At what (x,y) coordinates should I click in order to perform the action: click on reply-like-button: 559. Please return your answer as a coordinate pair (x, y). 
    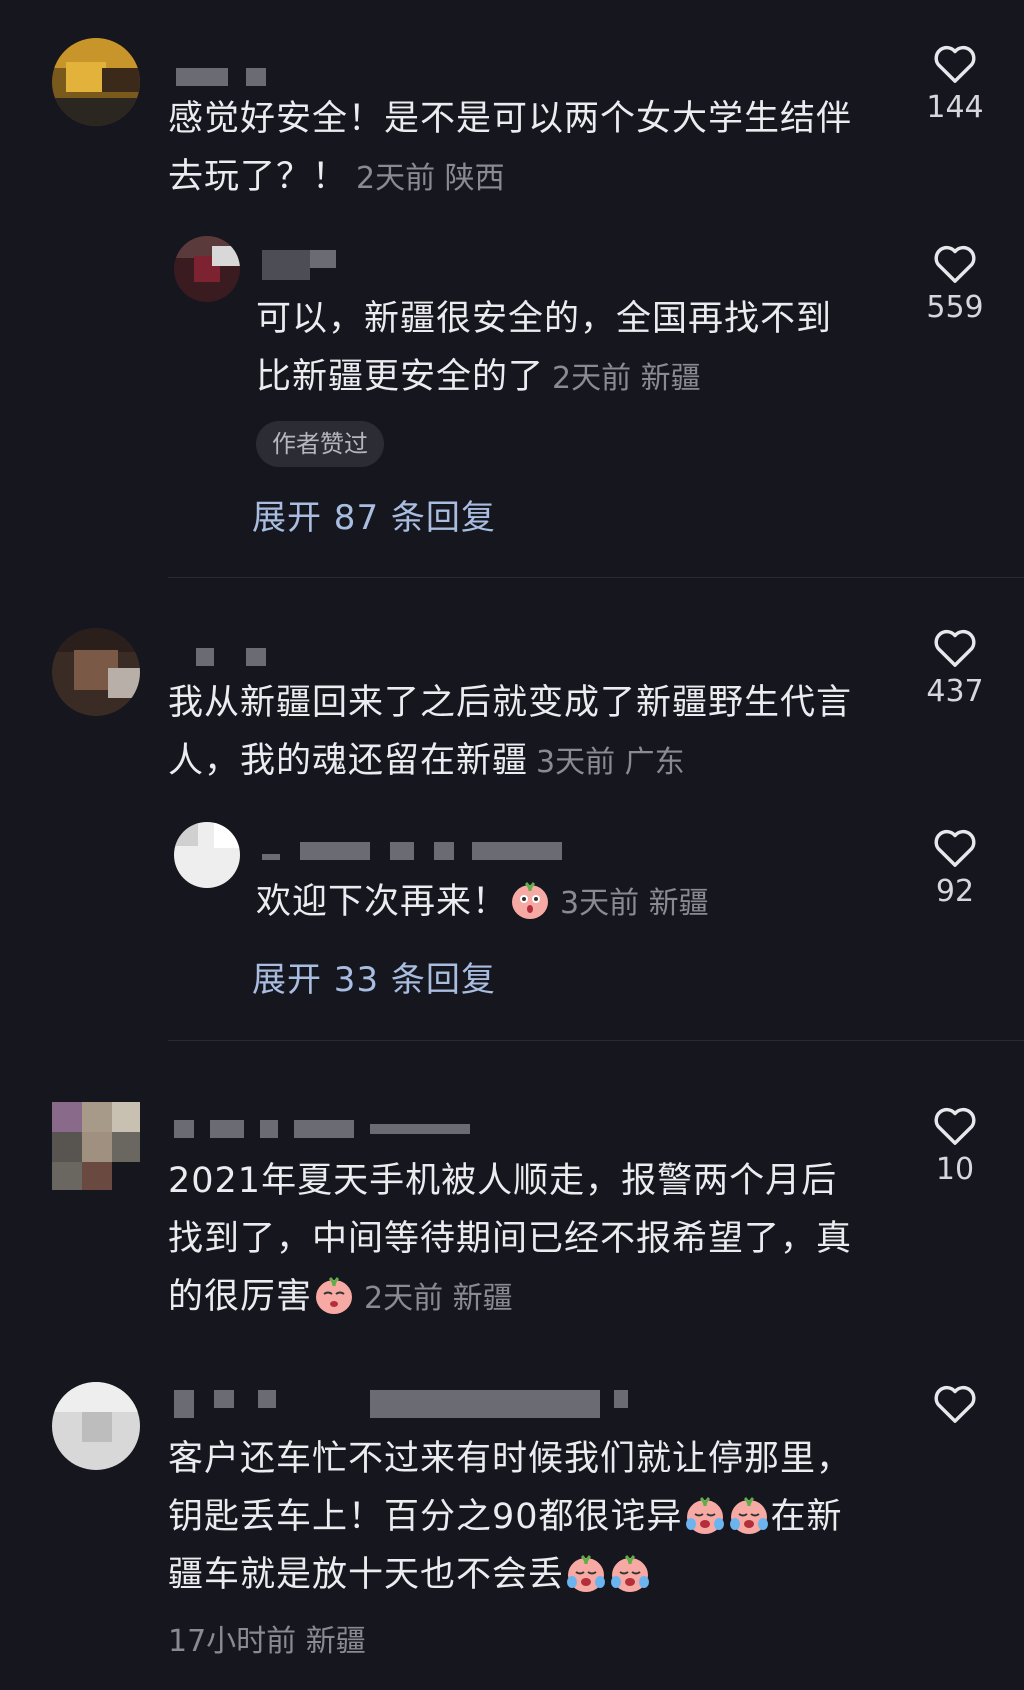
    Looking at the image, I should click on (955, 283).